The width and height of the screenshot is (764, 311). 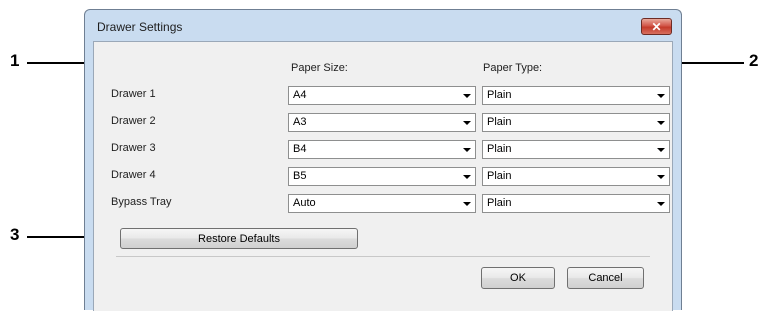 What do you see at coordinates (300, 149) in the screenshot?
I see `drawer-3-paper-size-value: B4` at bounding box center [300, 149].